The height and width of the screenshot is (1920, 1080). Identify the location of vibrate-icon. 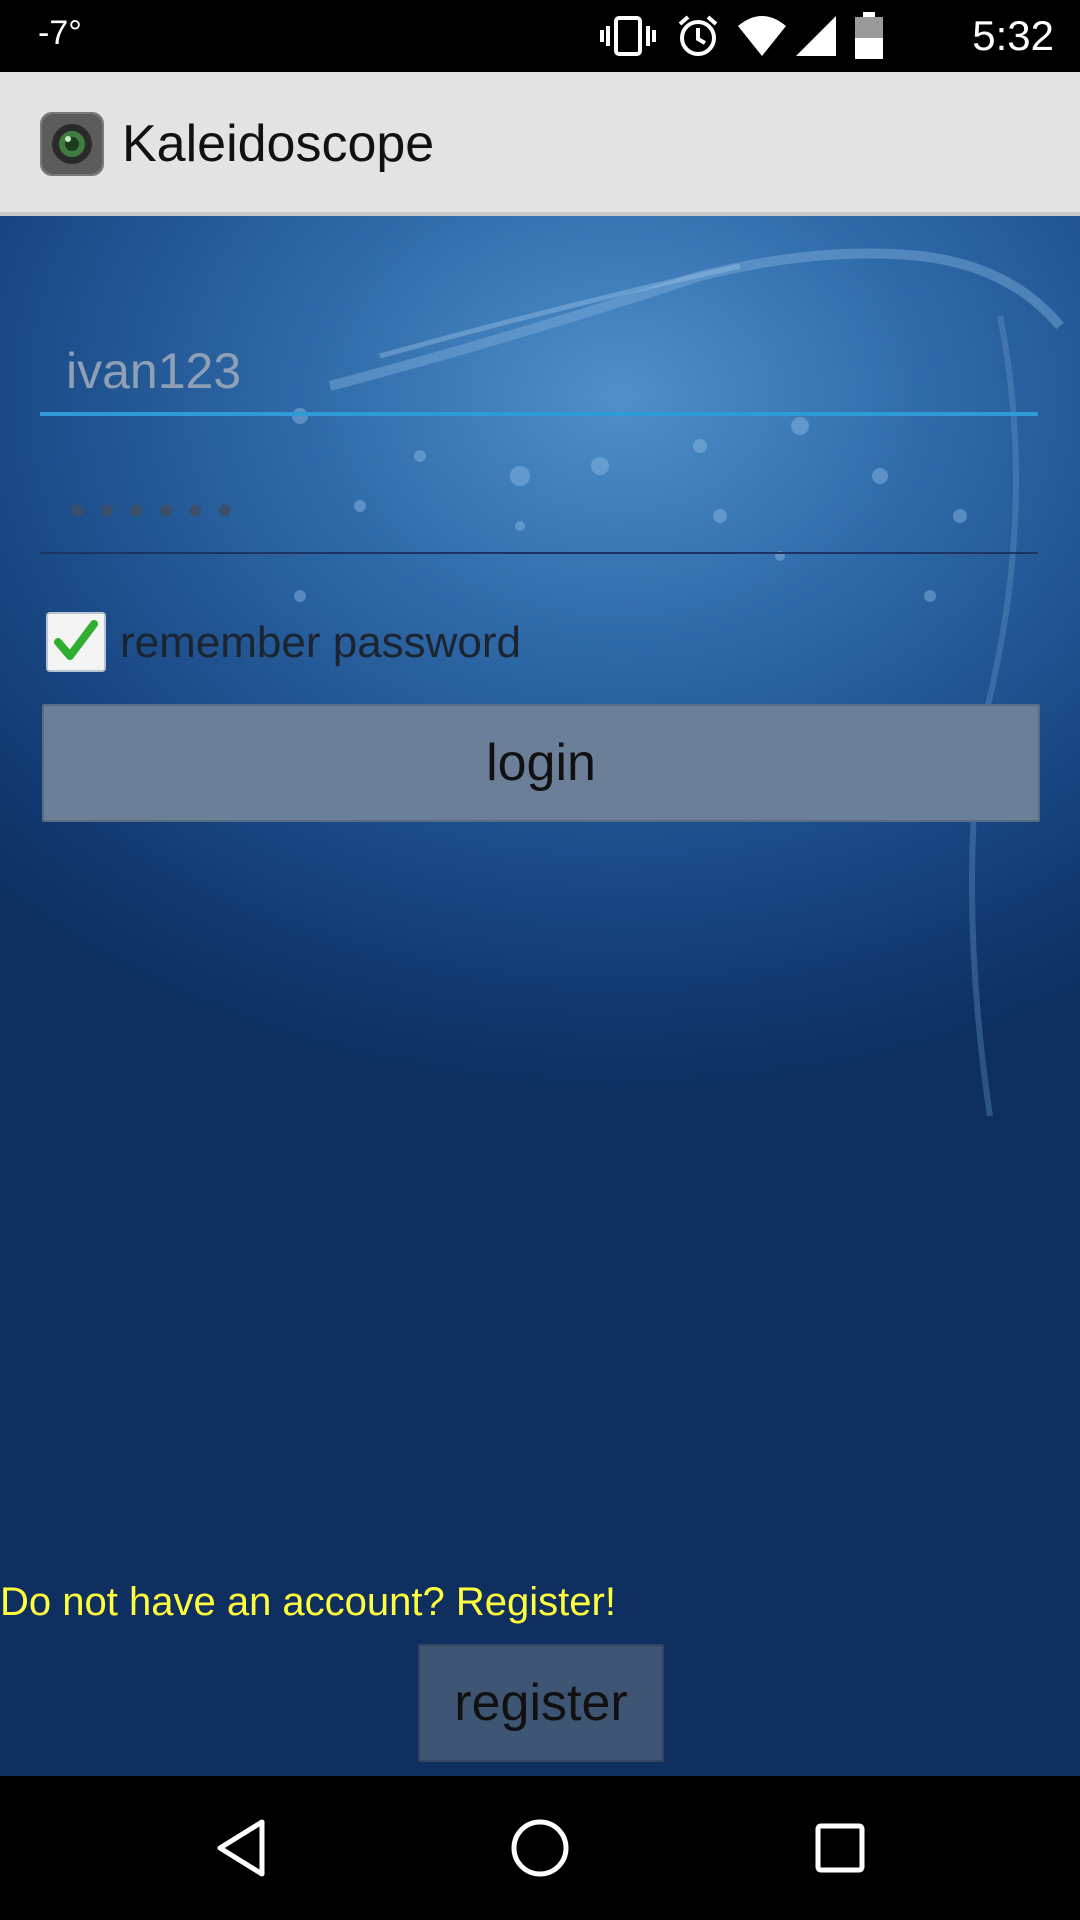
(628, 36).